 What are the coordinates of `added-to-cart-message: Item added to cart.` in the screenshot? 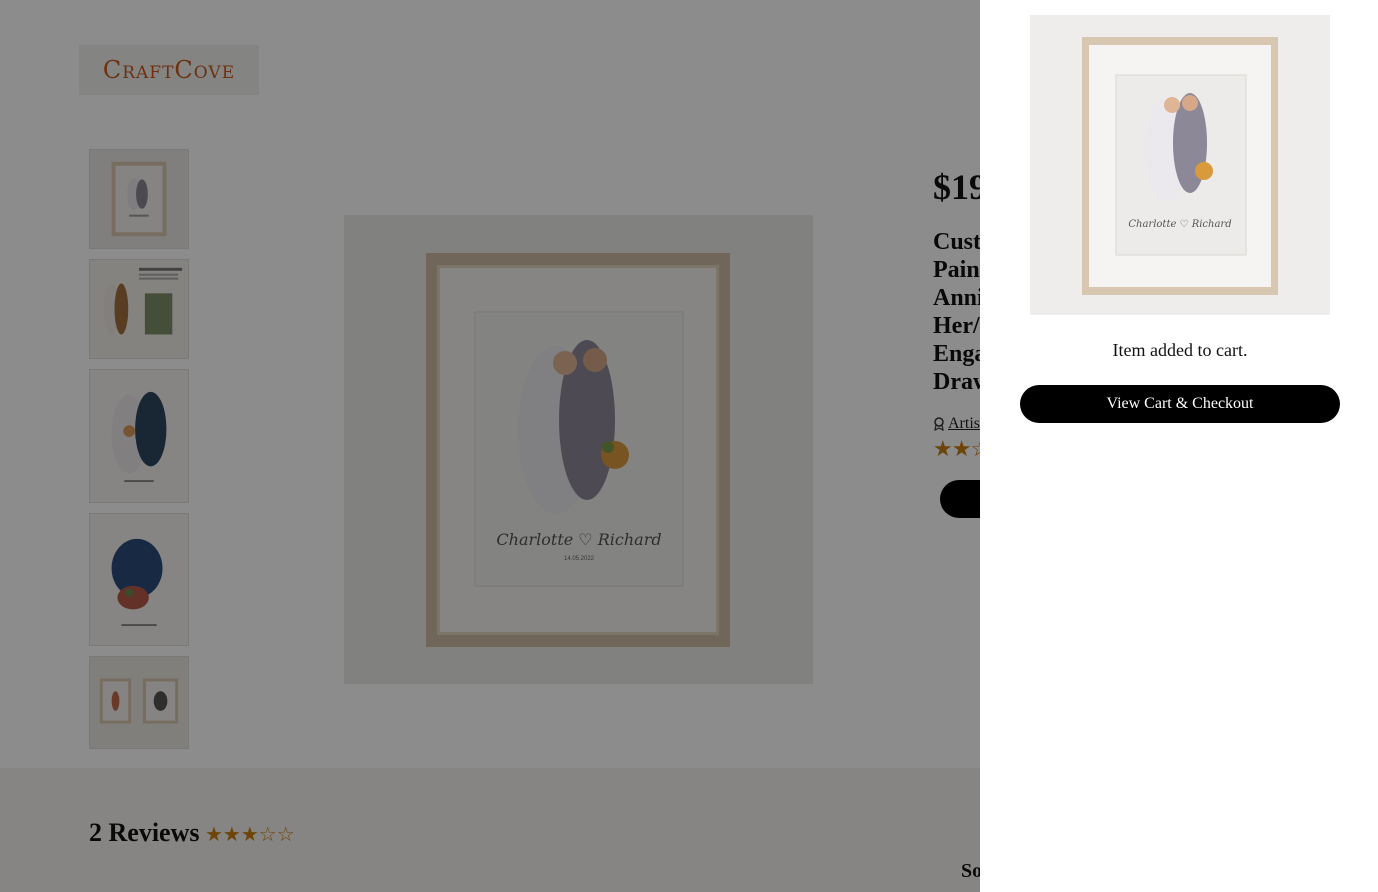 It's located at (1180, 350).